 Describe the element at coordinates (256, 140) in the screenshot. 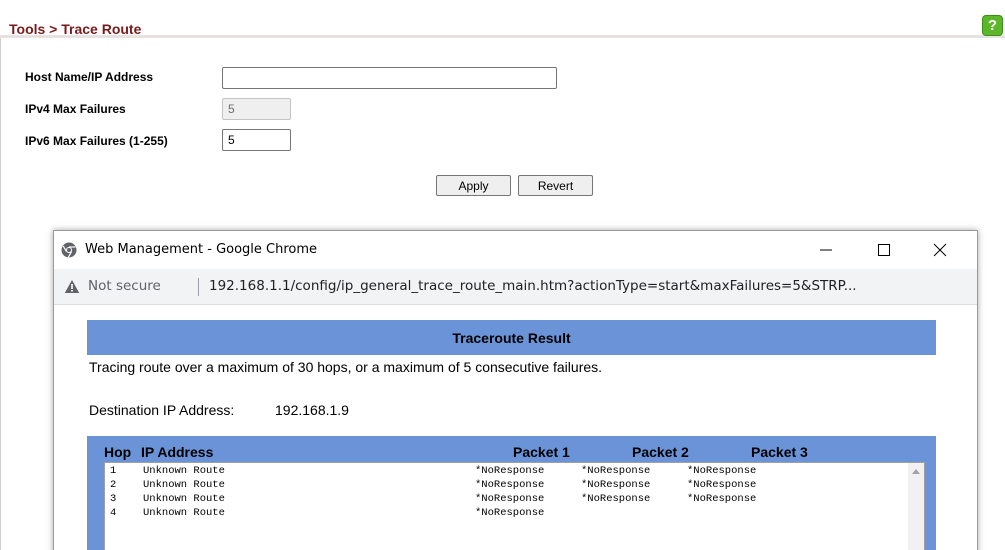

I see `ipv6-max-failures-input` at that location.